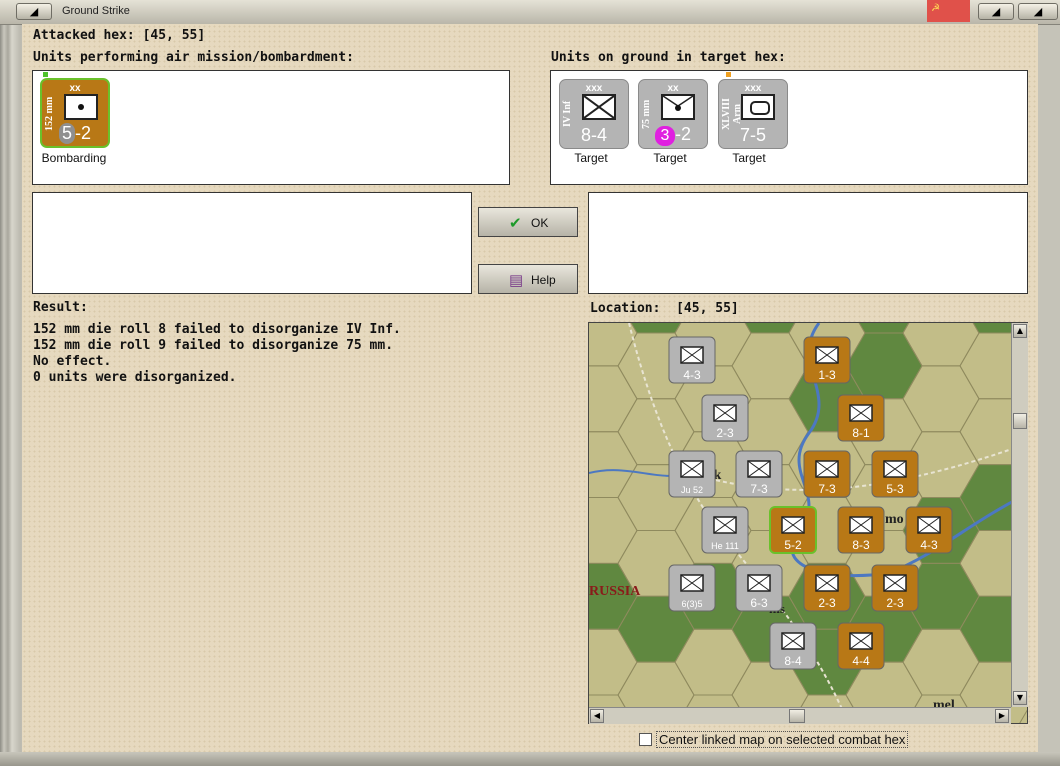  Describe the element at coordinates (759, 603) in the screenshot. I see `counter-strength: 6-3` at that location.